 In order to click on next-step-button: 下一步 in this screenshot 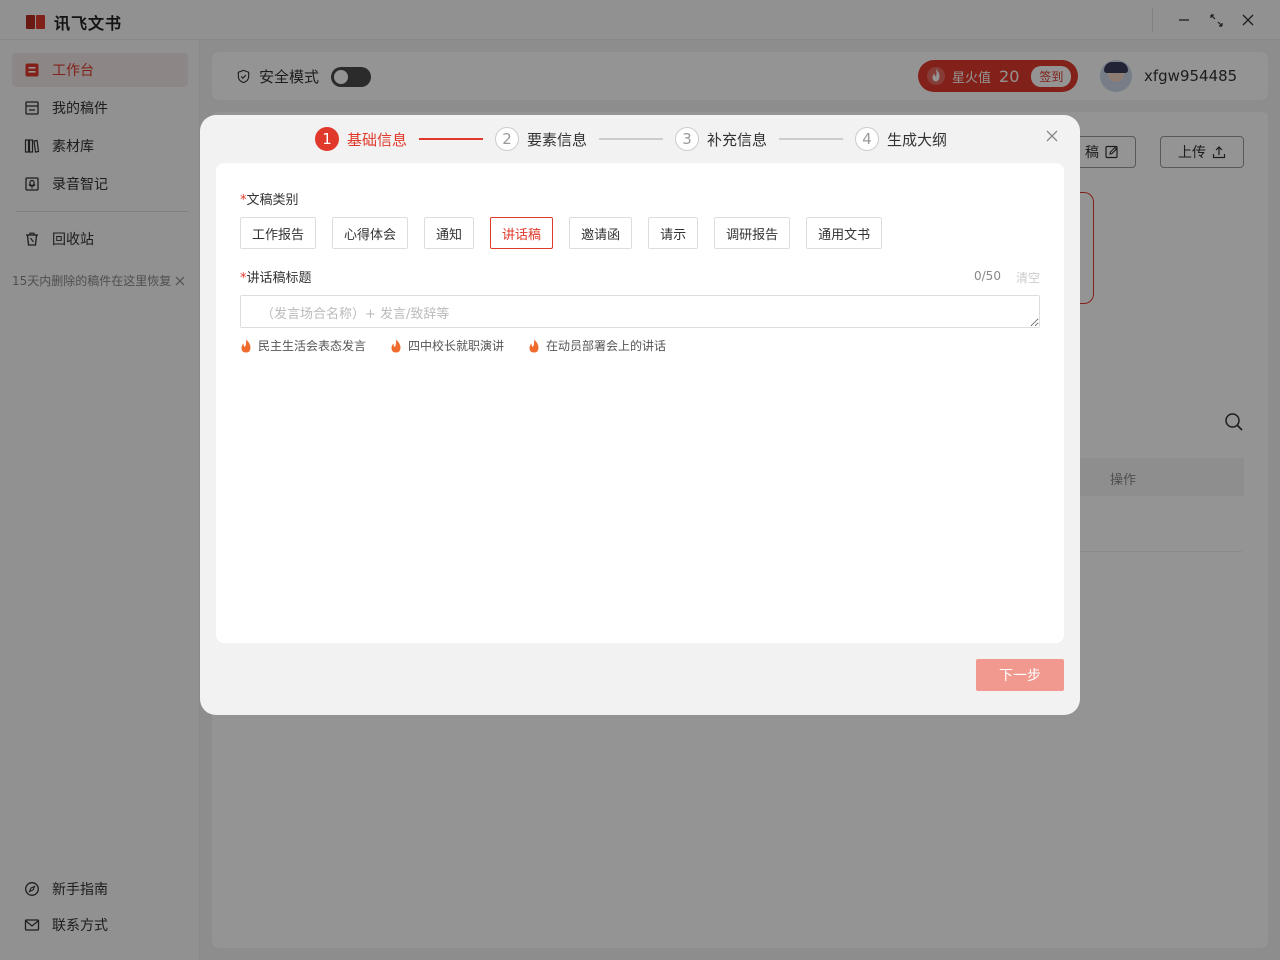, I will do `click(1020, 675)`.